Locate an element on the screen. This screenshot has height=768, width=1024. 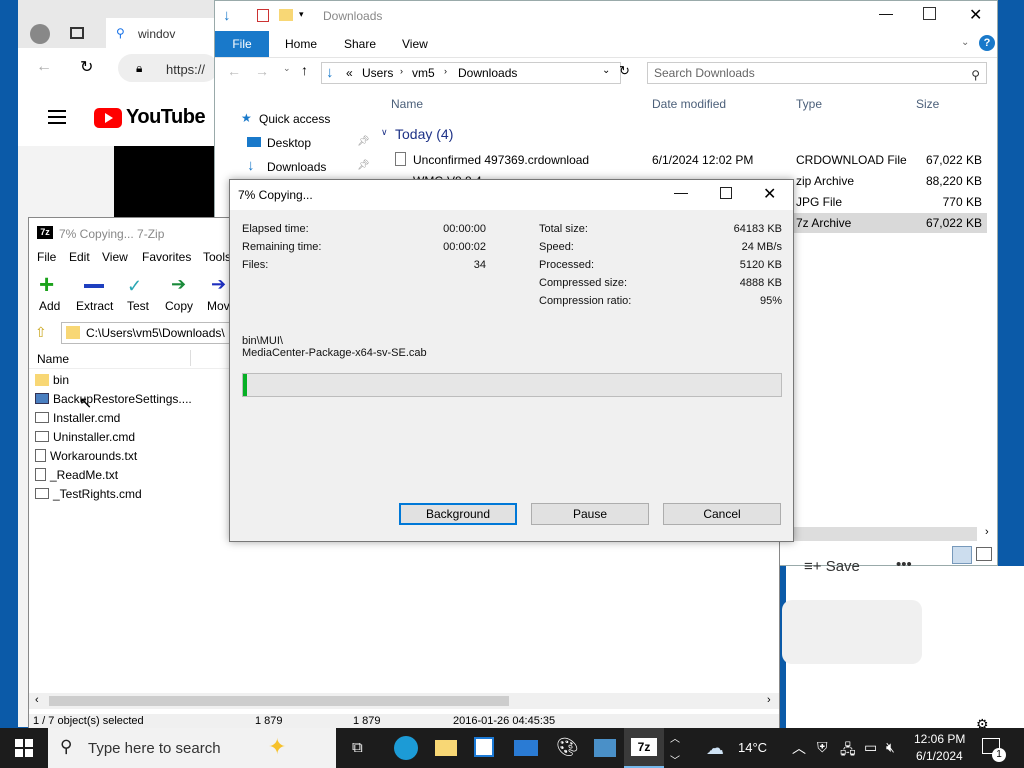
column-type: Type is located at coordinates (809, 104).